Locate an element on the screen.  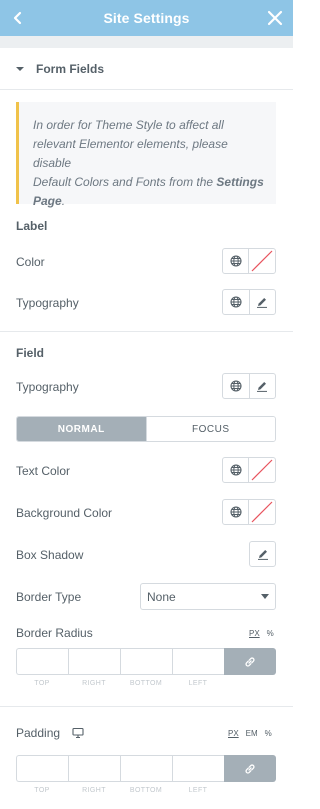
tab-normal: NORMAL is located at coordinates (81, 429).